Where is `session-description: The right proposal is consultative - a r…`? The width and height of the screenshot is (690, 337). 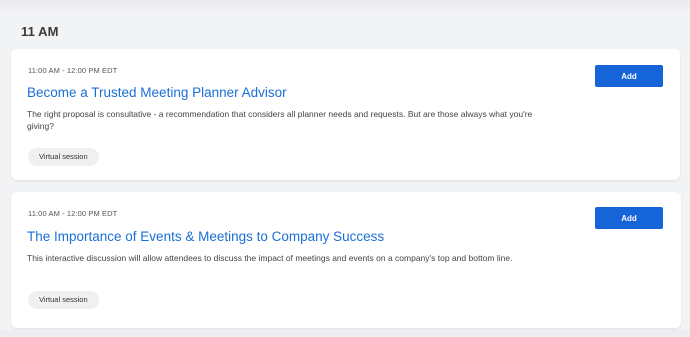
session-description: The right proposal is consultative - a r… is located at coordinates (280, 120).